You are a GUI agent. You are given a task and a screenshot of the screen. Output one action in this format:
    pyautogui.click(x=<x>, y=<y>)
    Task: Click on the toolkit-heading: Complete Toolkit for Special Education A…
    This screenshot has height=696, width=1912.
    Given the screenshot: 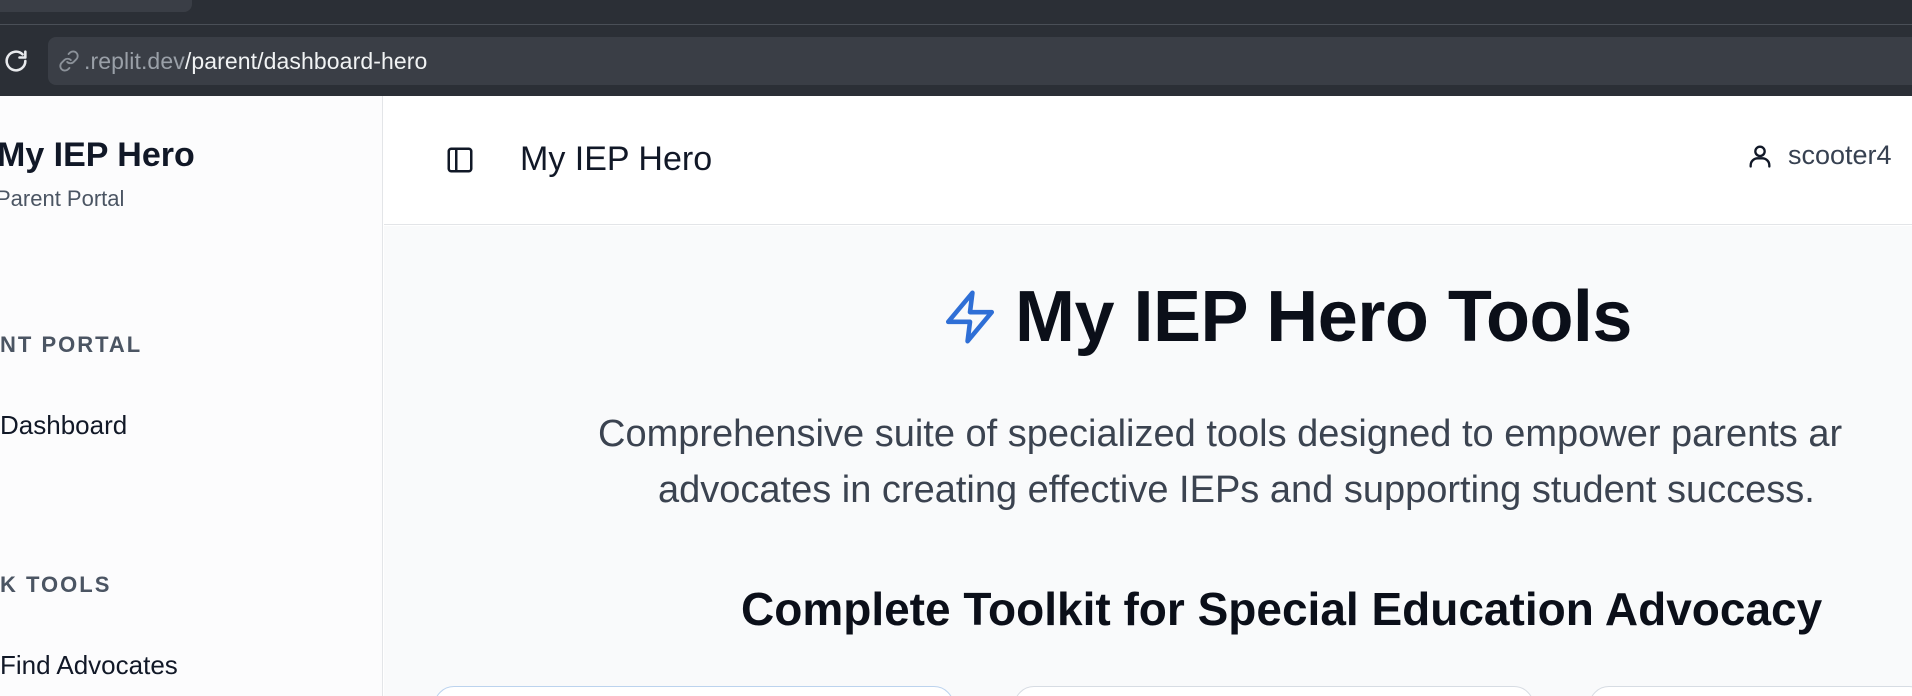 What is the action you would take?
    pyautogui.click(x=1282, y=609)
    